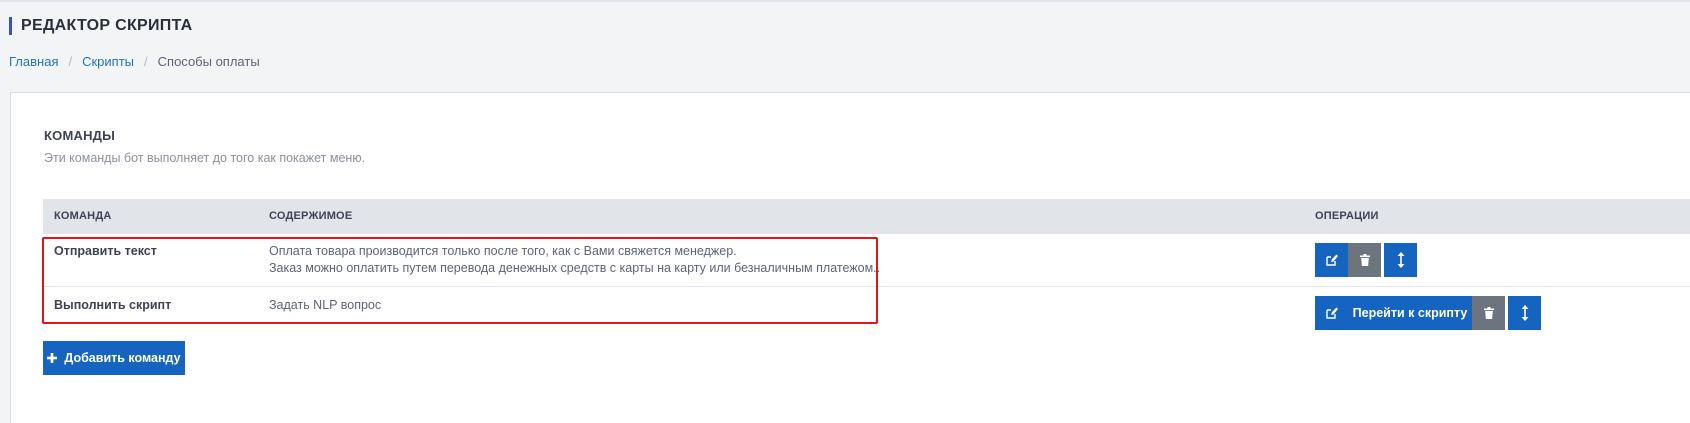  What do you see at coordinates (311, 216) in the screenshot?
I see `header-content: СОДЕРЖИМОЕ` at bounding box center [311, 216].